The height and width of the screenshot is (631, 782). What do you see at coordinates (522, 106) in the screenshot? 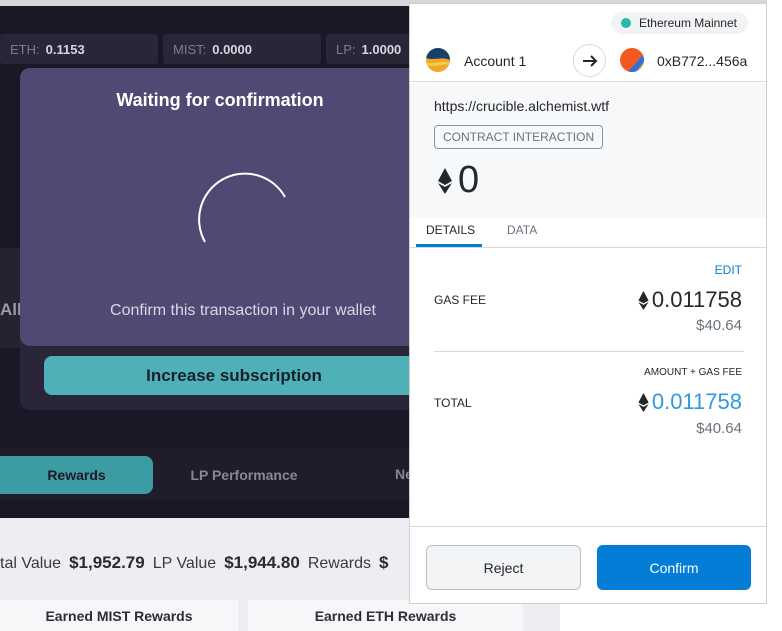
I see `origin-url: https://crucible.alchemist.wtf` at bounding box center [522, 106].